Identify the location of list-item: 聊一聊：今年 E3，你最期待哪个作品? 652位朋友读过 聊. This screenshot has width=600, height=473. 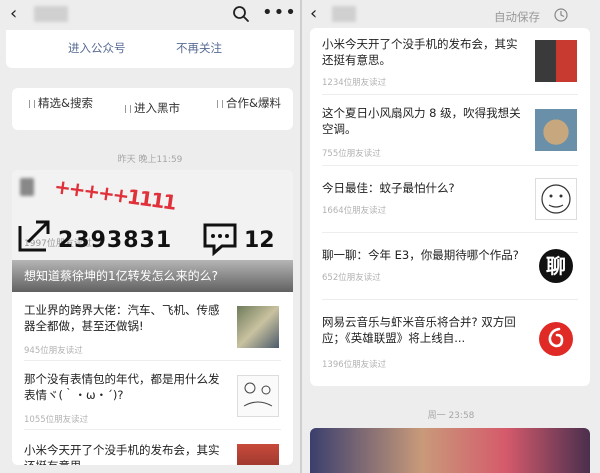
(450, 266).